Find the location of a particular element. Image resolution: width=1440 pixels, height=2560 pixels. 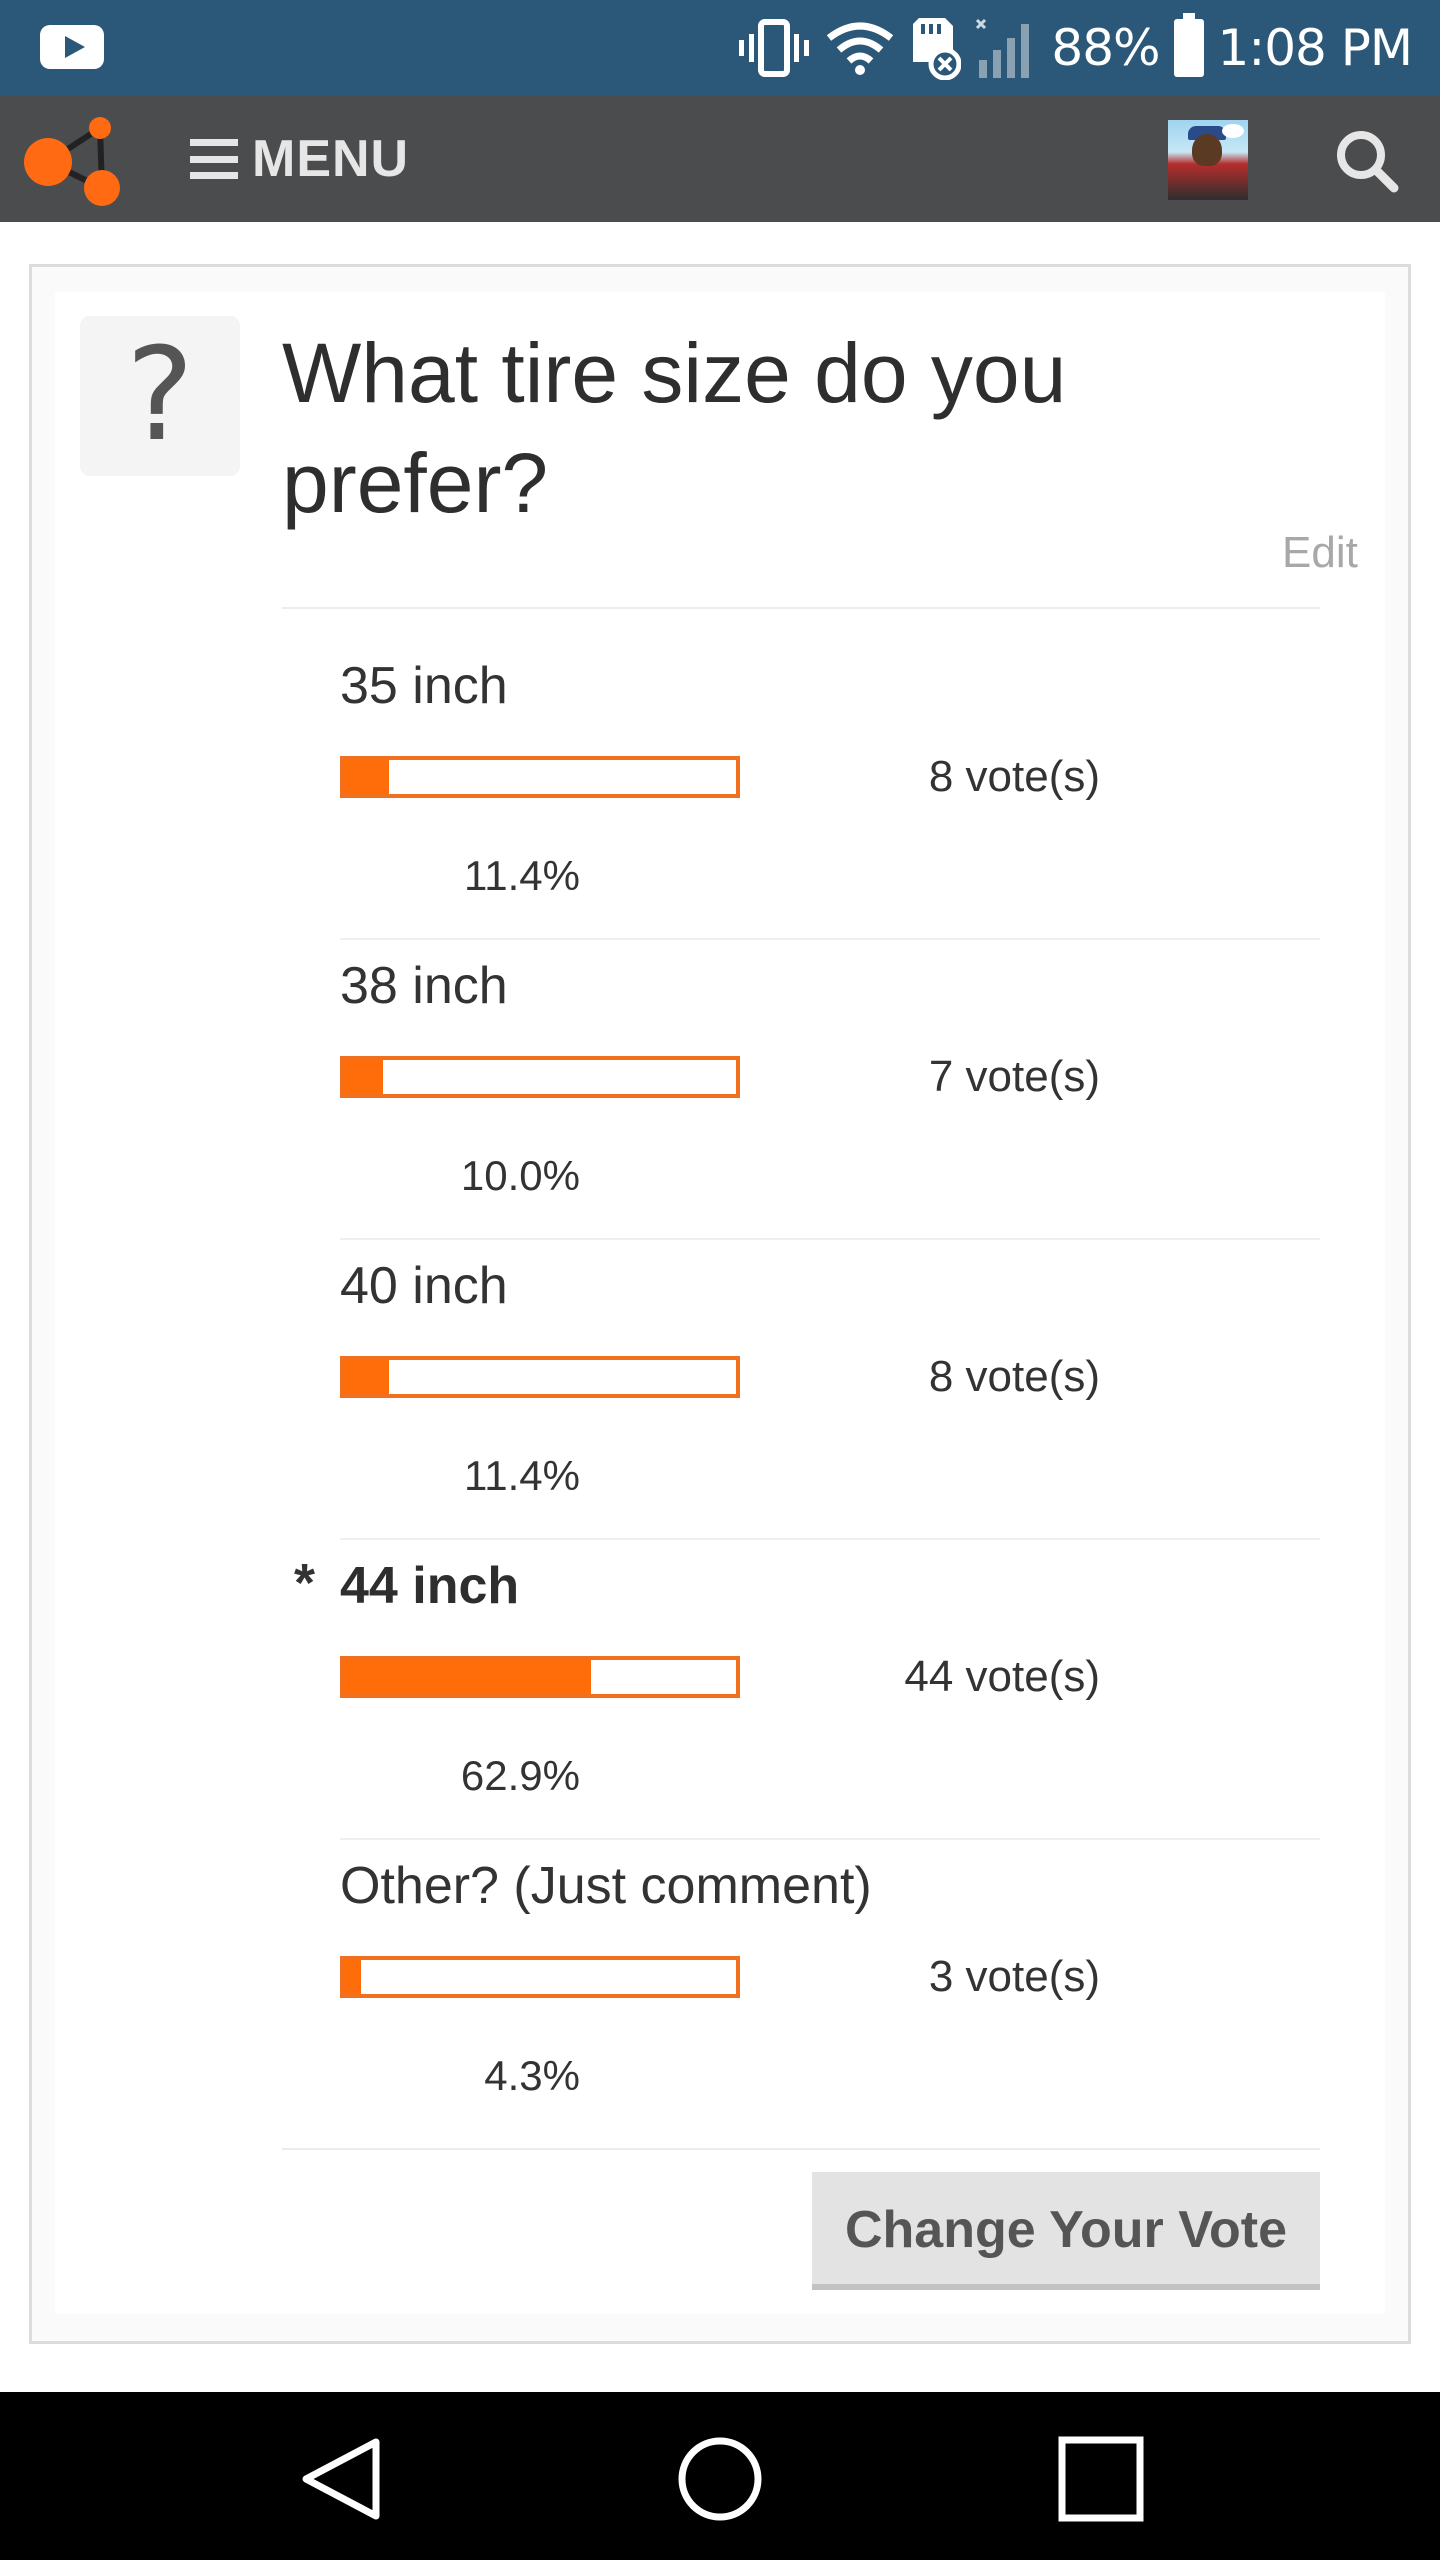

option-label: Other? (Just comment) is located at coordinates (606, 1886).